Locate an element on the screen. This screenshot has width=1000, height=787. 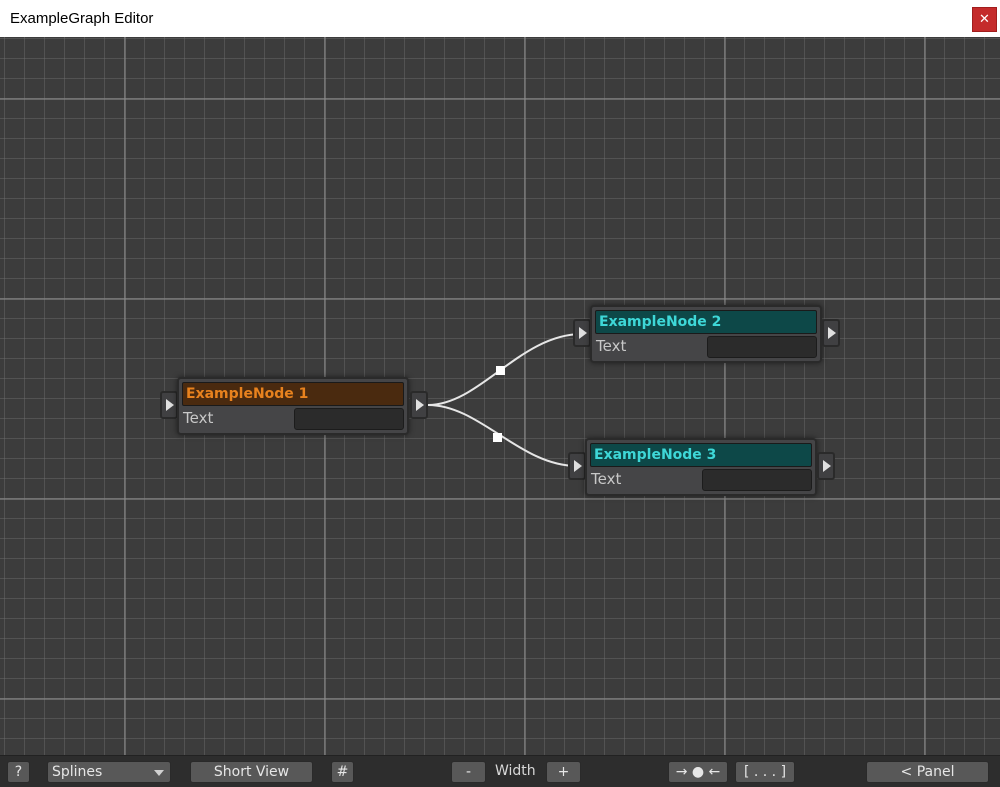
node2-input-port is located at coordinates (582, 333).